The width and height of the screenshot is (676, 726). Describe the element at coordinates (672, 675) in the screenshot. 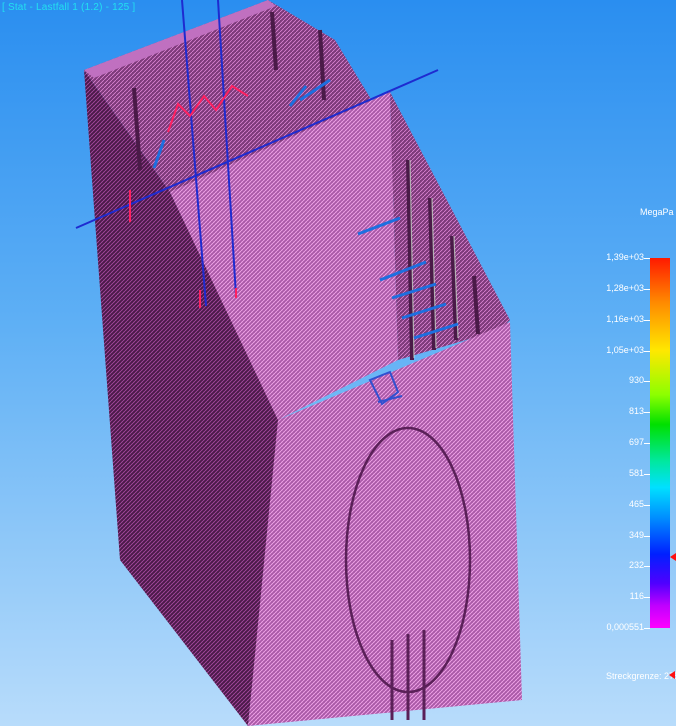

I see `yield-arrow-icon` at that location.